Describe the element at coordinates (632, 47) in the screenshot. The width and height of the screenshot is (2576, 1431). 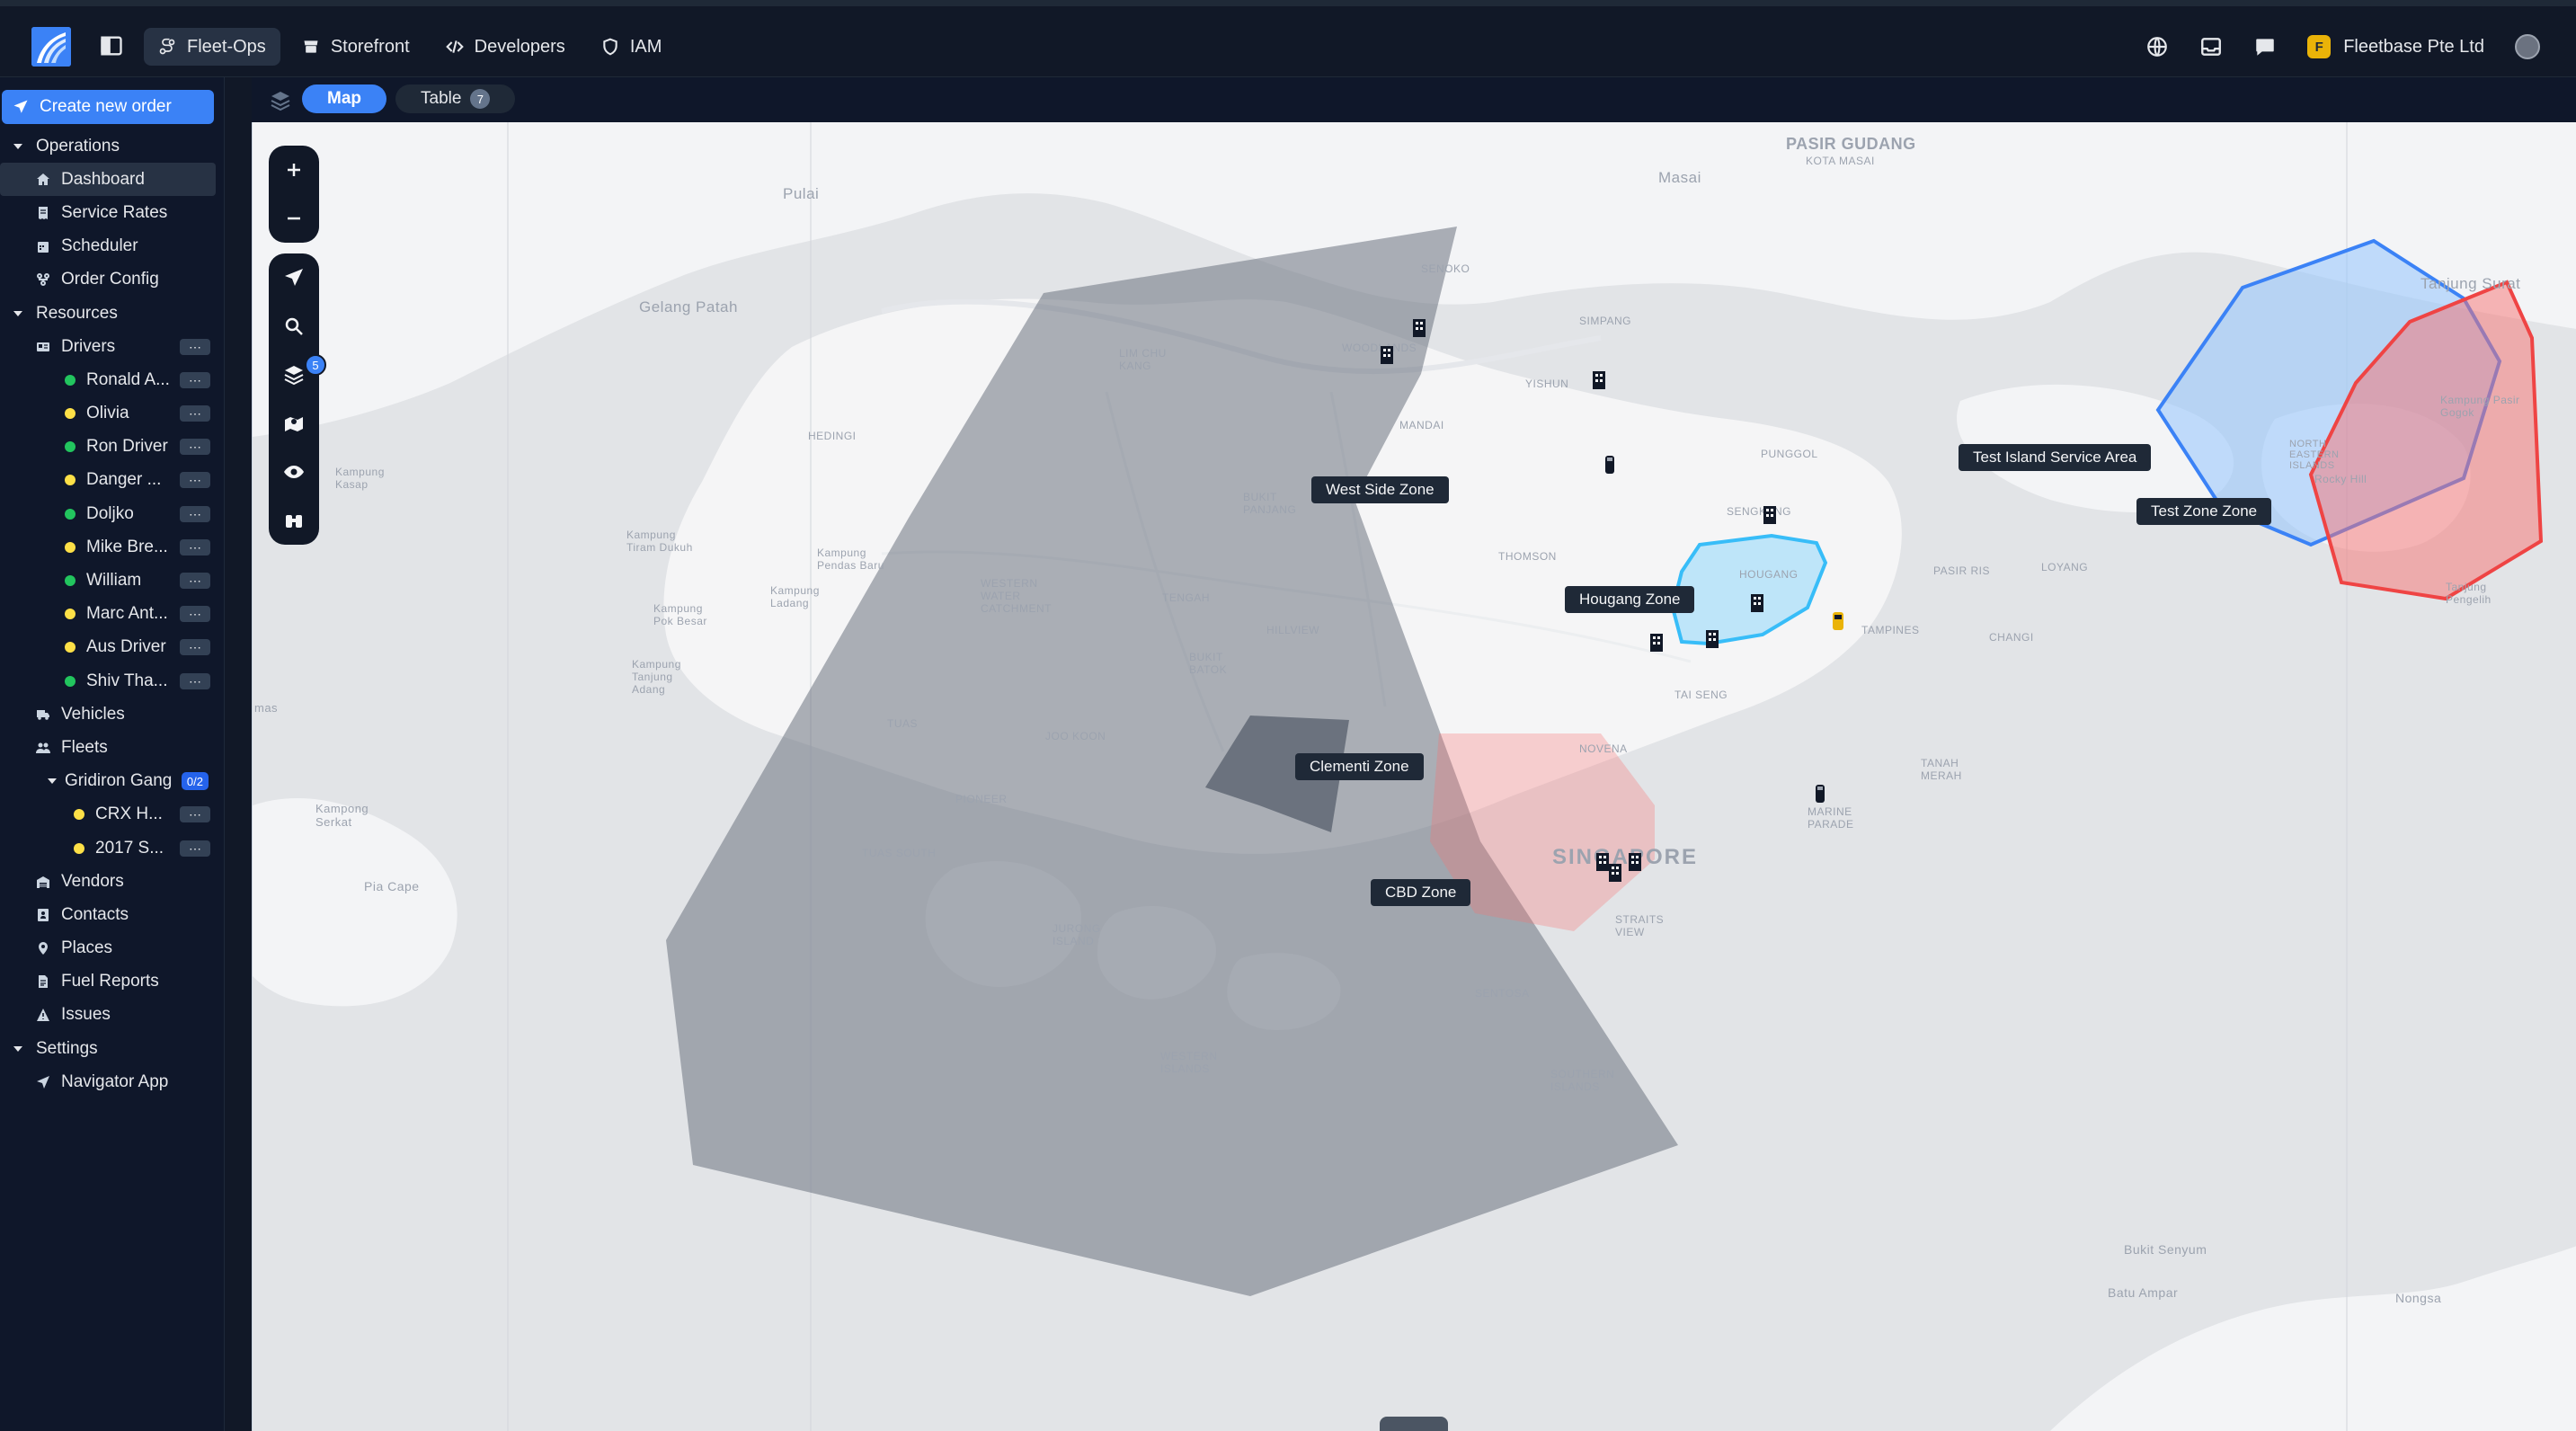
I see `nav-tab-iam: IAM` at that location.